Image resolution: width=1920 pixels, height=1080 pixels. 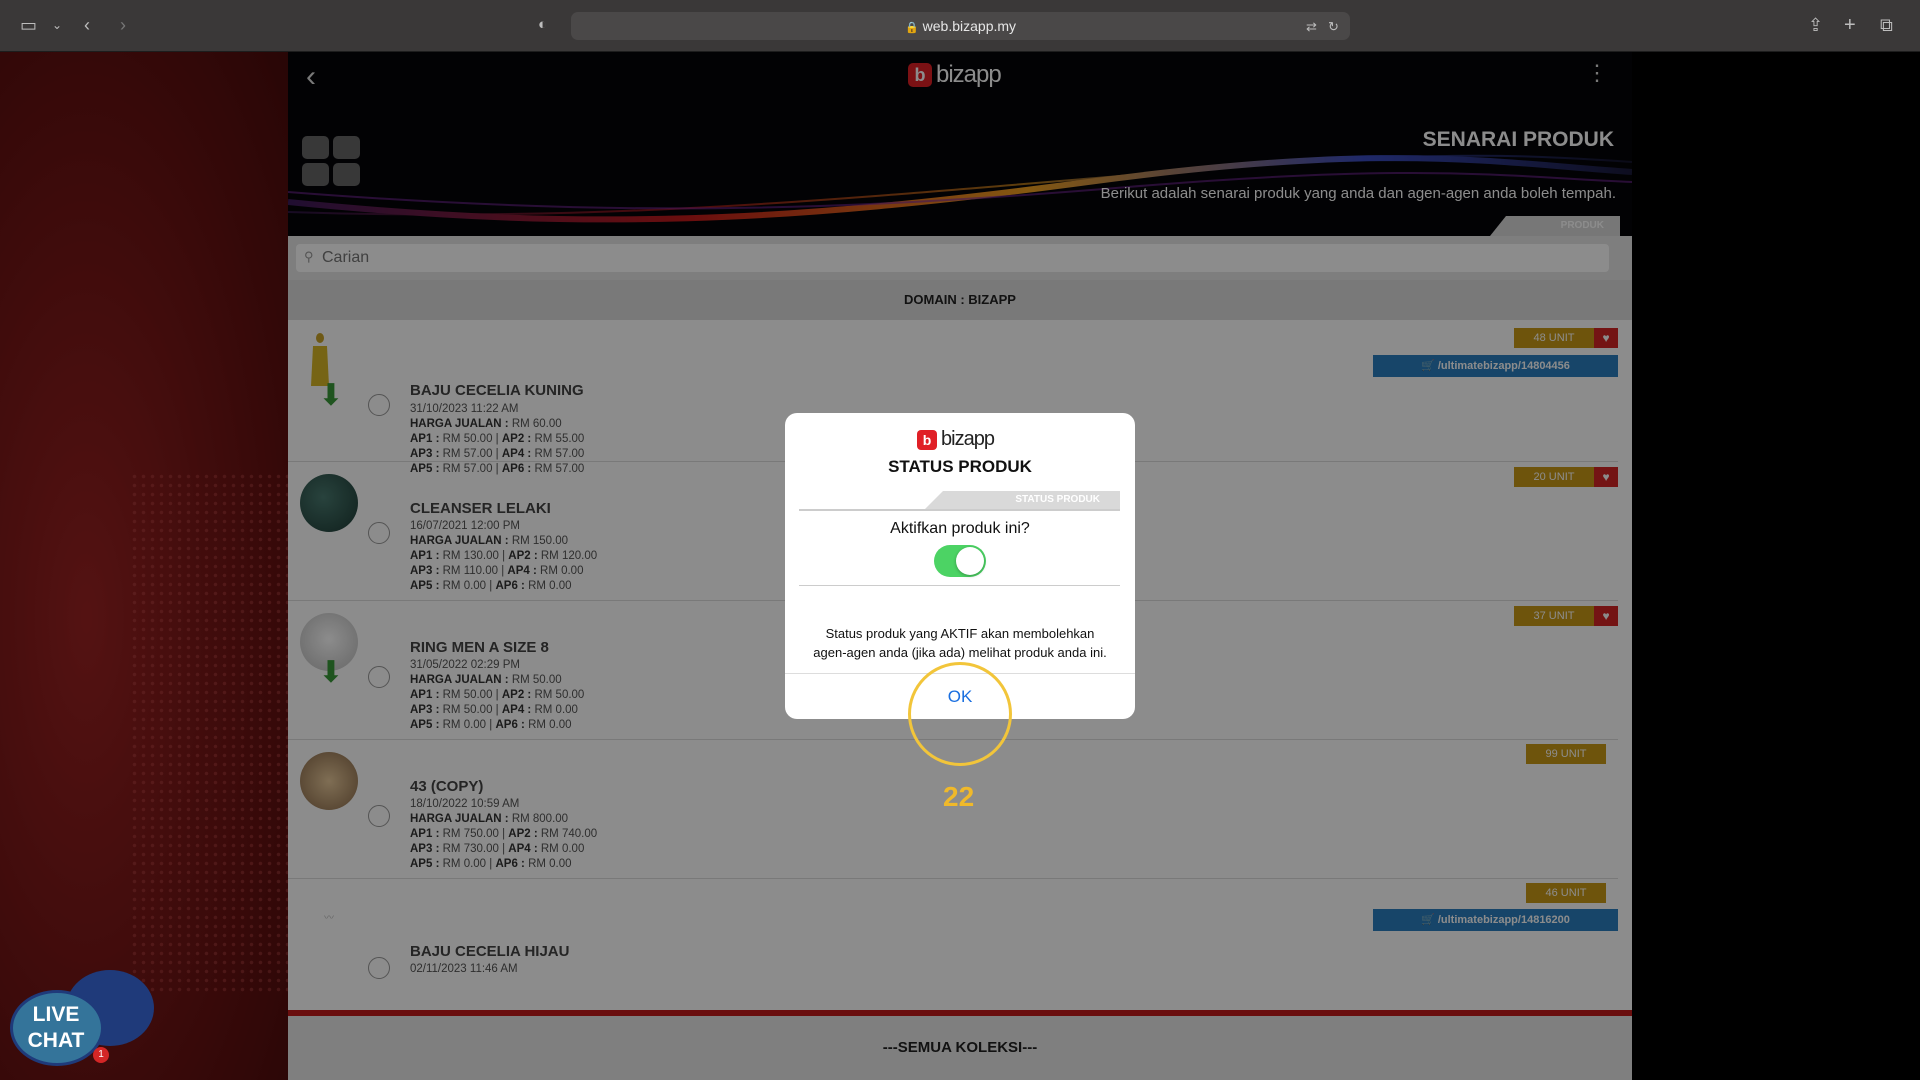 I want to click on chevron-down-icon: ⌄, so click(x=57, y=25).